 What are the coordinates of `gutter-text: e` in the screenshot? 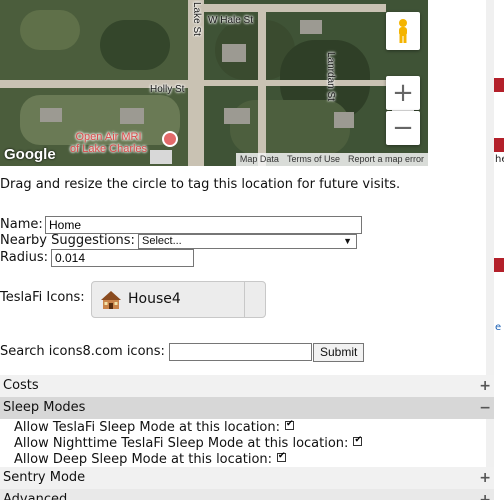 It's located at (498, 327).